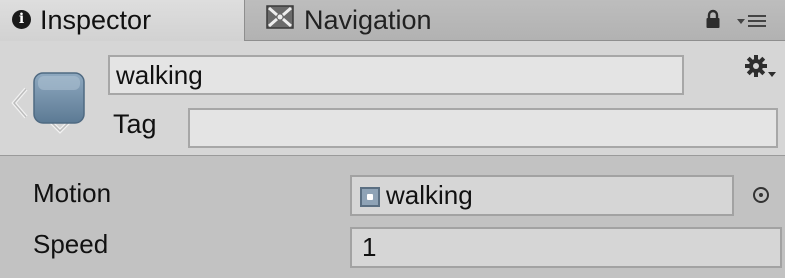  Describe the element at coordinates (542, 195) in the screenshot. I see `motion-field: walking` at that location.